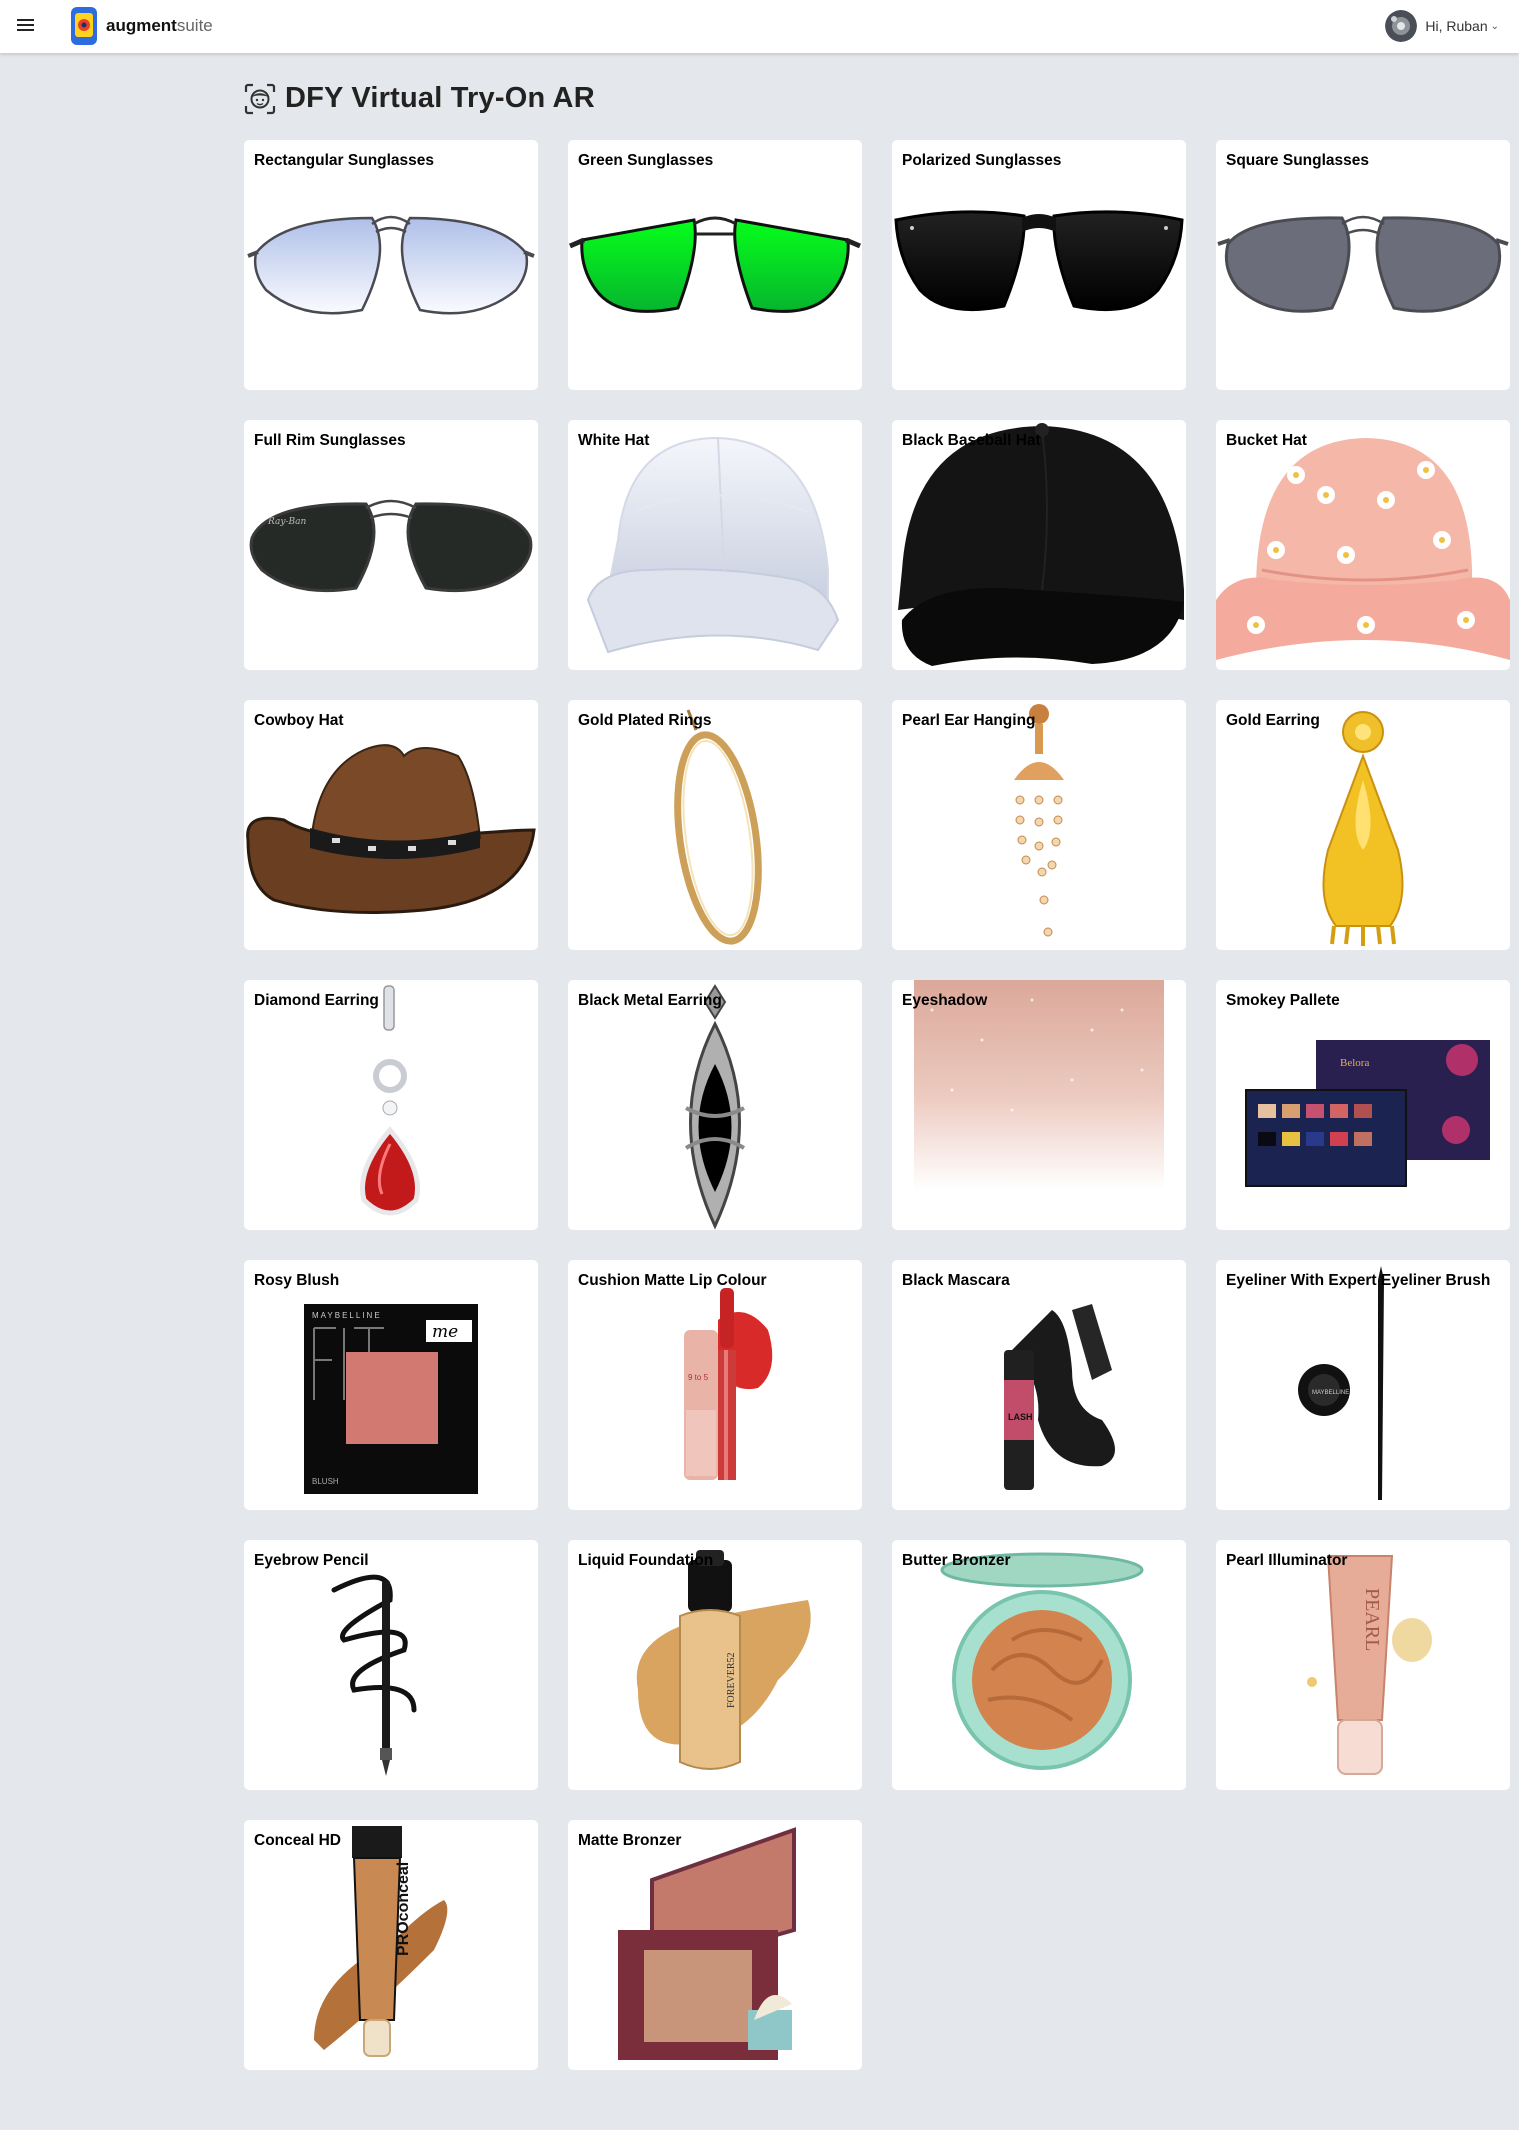  Describe the element at coordinates (286, 522) in the screenshot. I see `svg-text: Ray-Ban` at that location.